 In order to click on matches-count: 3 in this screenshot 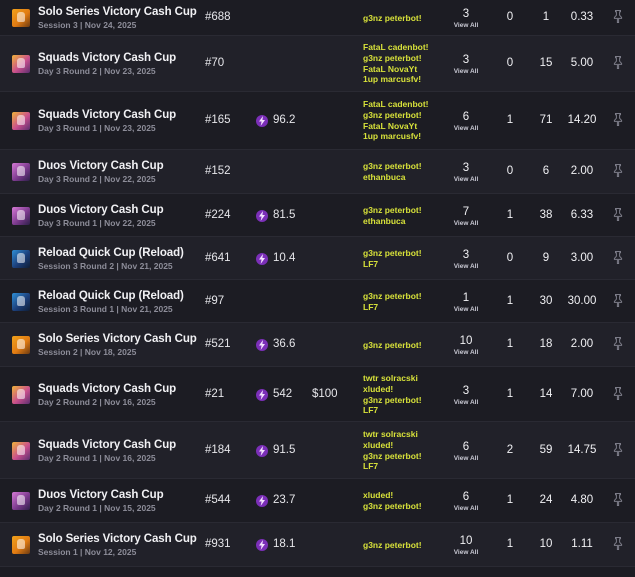, I will do `click(466, 14)`.